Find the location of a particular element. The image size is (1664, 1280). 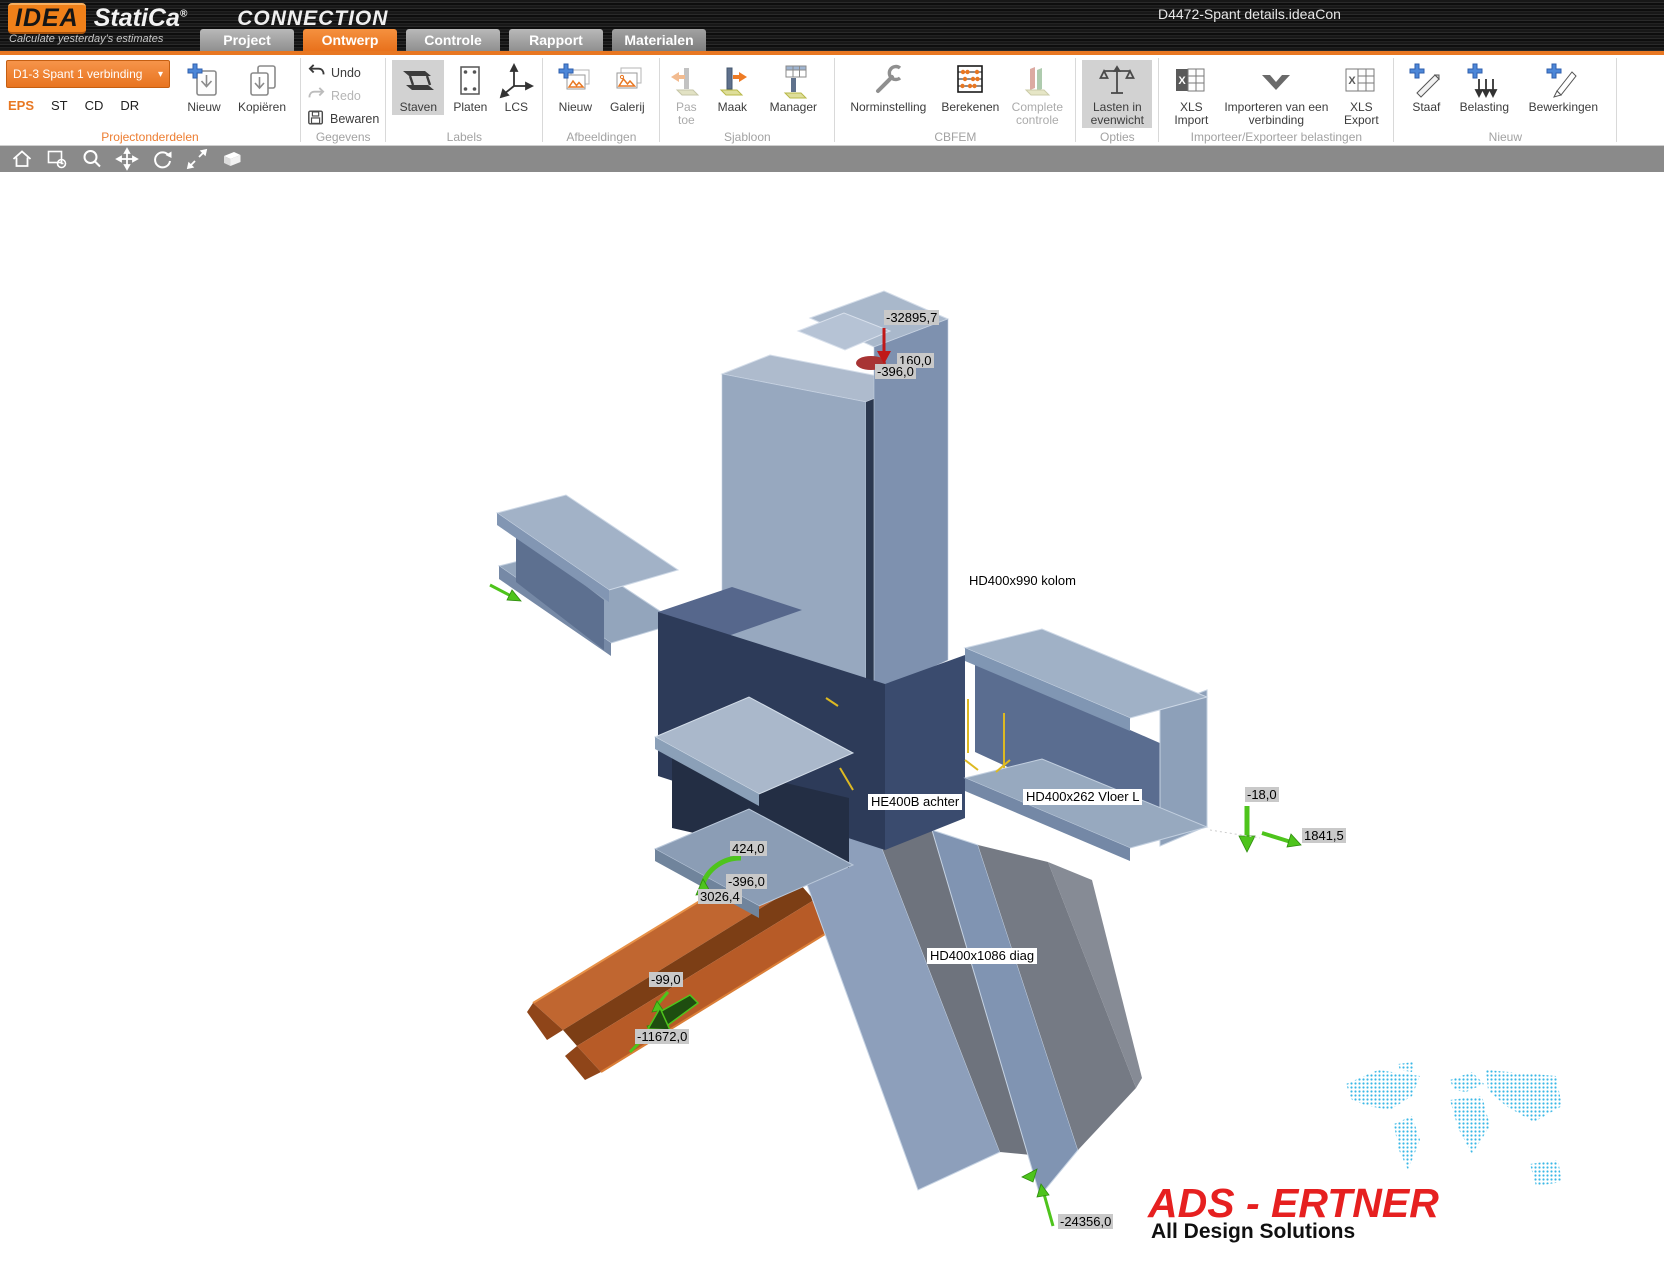

group-sjabloon: Pas toe Maak Manager Sjabloon is located at coordinates (747, 100).